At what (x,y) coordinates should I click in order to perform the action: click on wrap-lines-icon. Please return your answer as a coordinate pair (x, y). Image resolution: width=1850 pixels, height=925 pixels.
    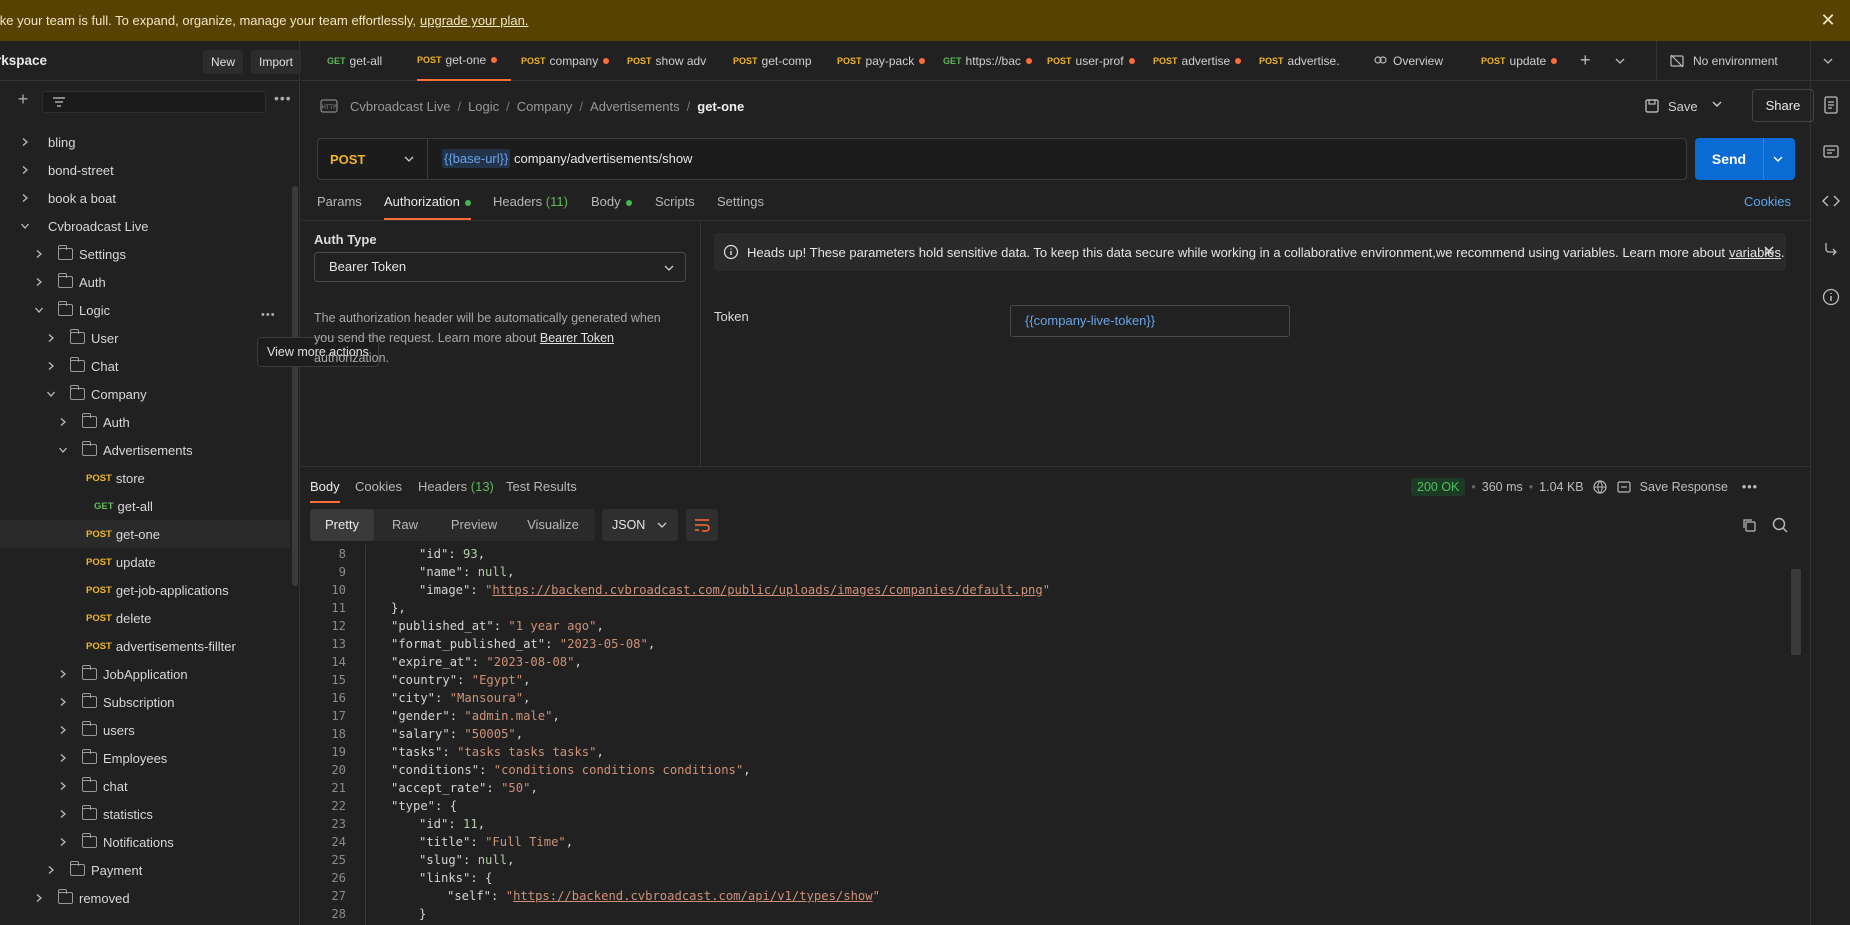
    Looking at the image, I should click on (702, 525).